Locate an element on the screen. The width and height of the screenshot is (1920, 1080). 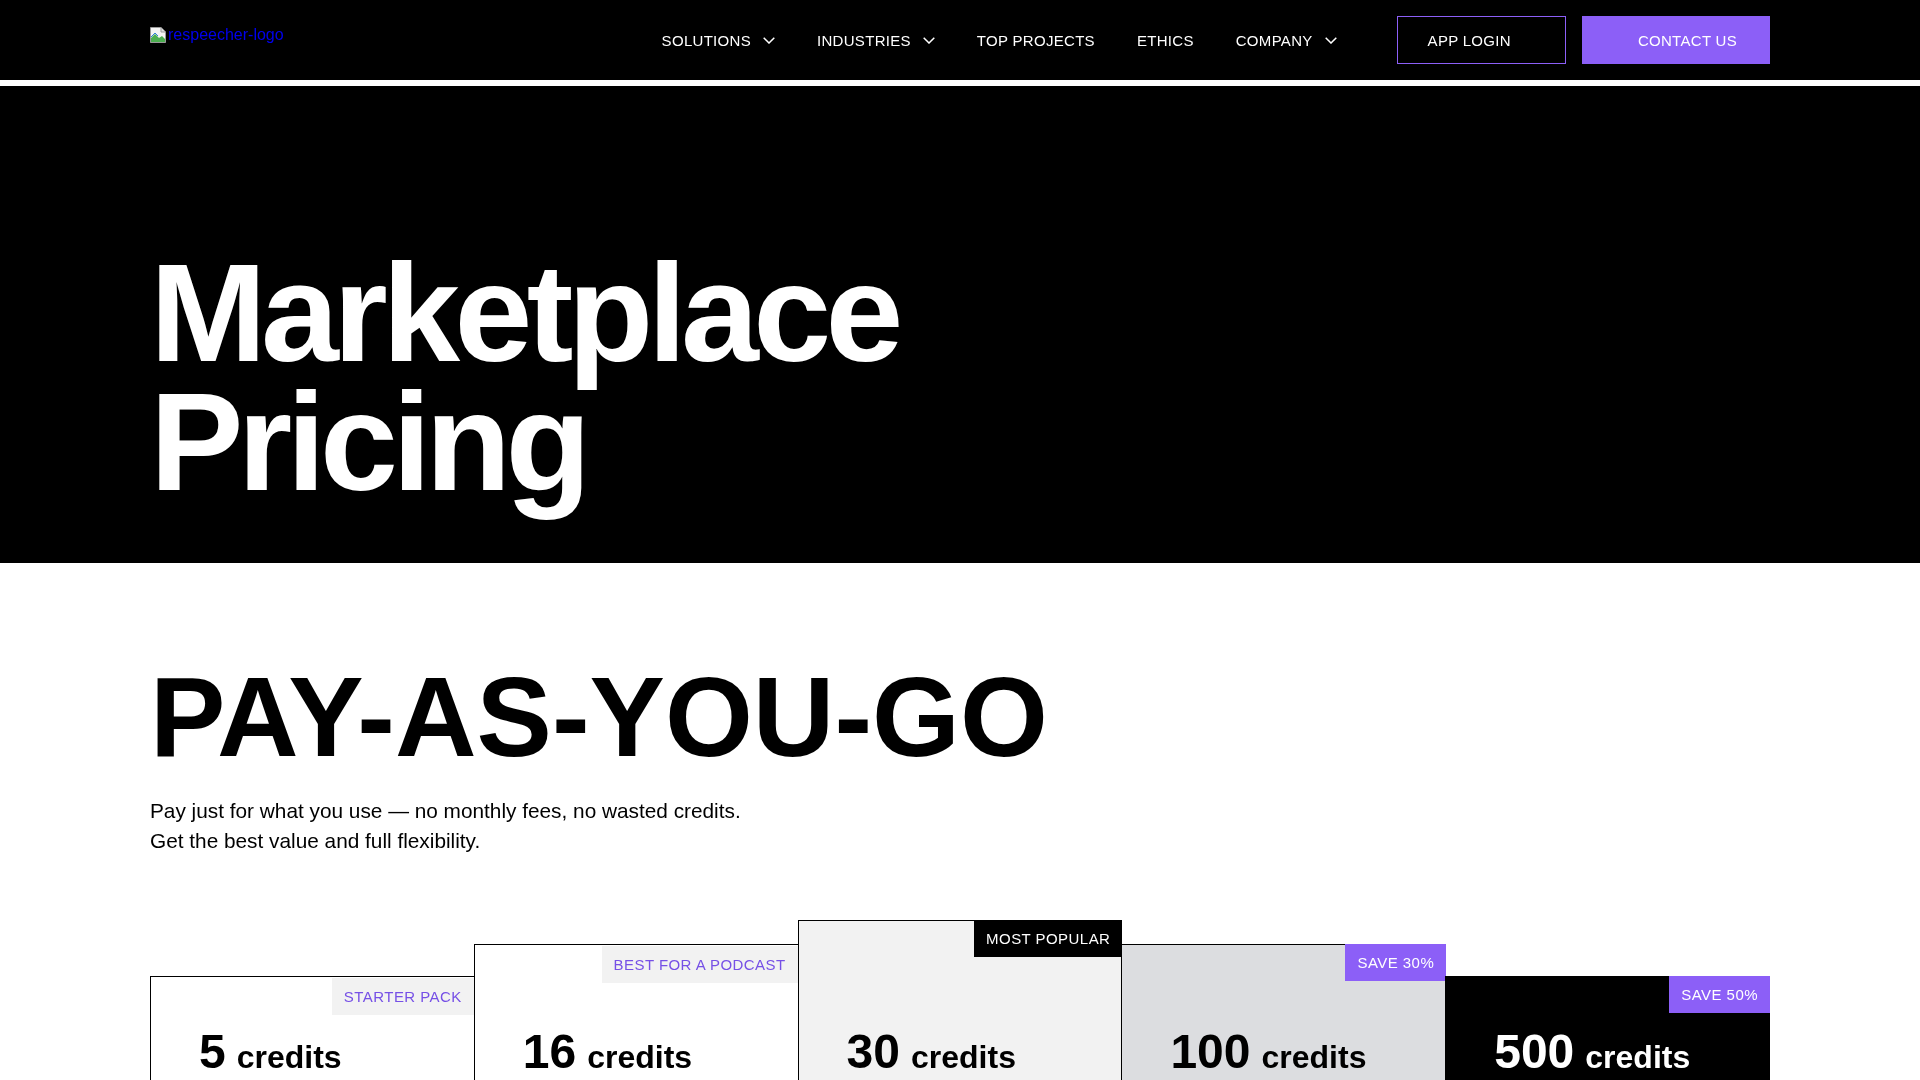
plan-badge: BEST FOR A PODCAST is located at coordinates (699, 964).